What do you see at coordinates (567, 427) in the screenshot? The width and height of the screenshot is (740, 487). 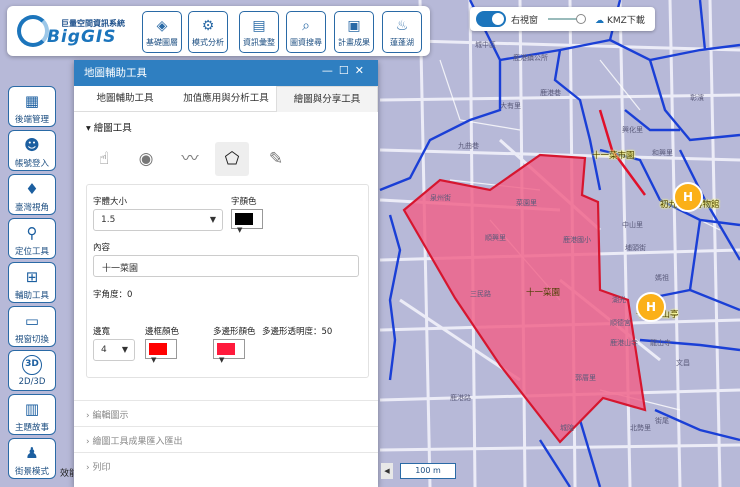 I see `svg-text: 城隍` at bounding box center [567, 427].